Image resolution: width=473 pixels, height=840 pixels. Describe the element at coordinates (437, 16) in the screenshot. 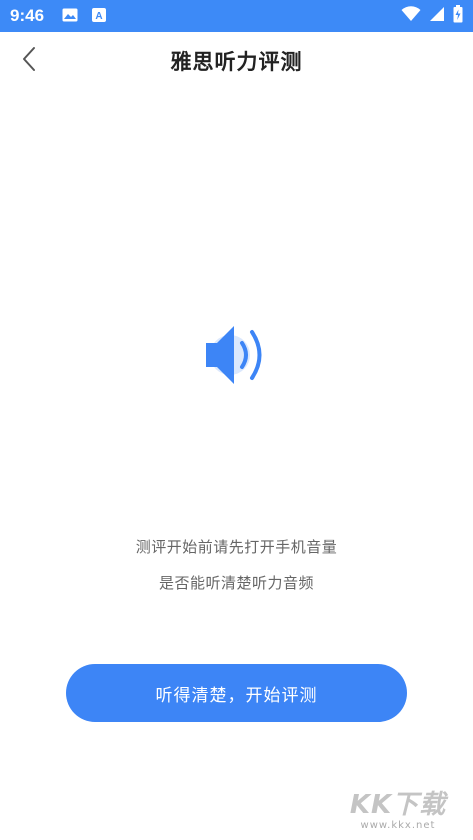

I see `signal-icon` at that location.